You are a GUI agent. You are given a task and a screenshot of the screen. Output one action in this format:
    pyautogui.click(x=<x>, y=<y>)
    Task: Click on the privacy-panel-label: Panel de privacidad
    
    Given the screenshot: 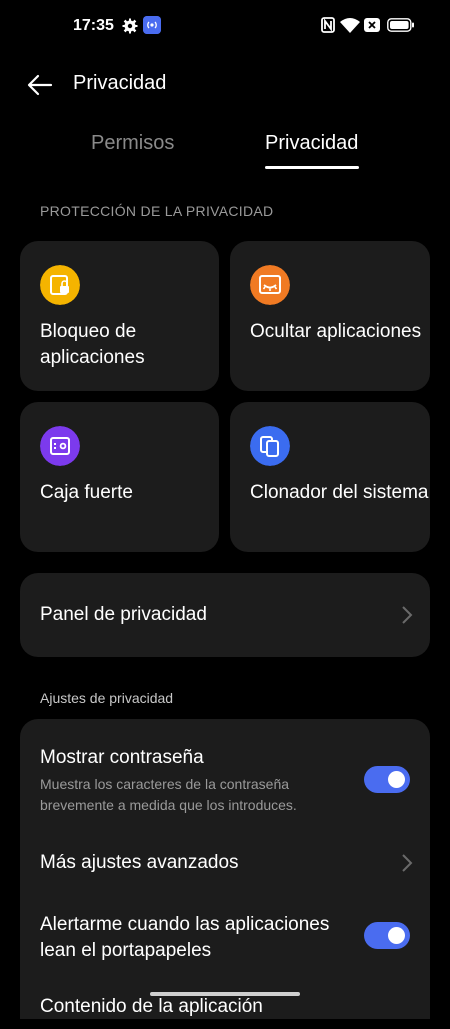 What is the action you would take?
    pyautogui.click(x=123, y=614)
    